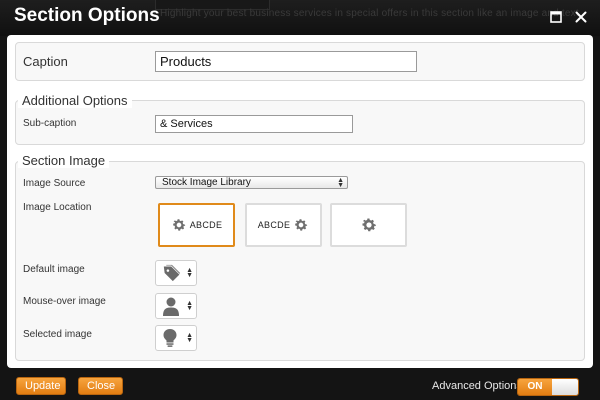 The width and height of the screenshot is (600, 400). What do you see at coordinates (54, 269) in the screenshot?
I see `default-image-label: Default image` at bounding box center [54, 269].